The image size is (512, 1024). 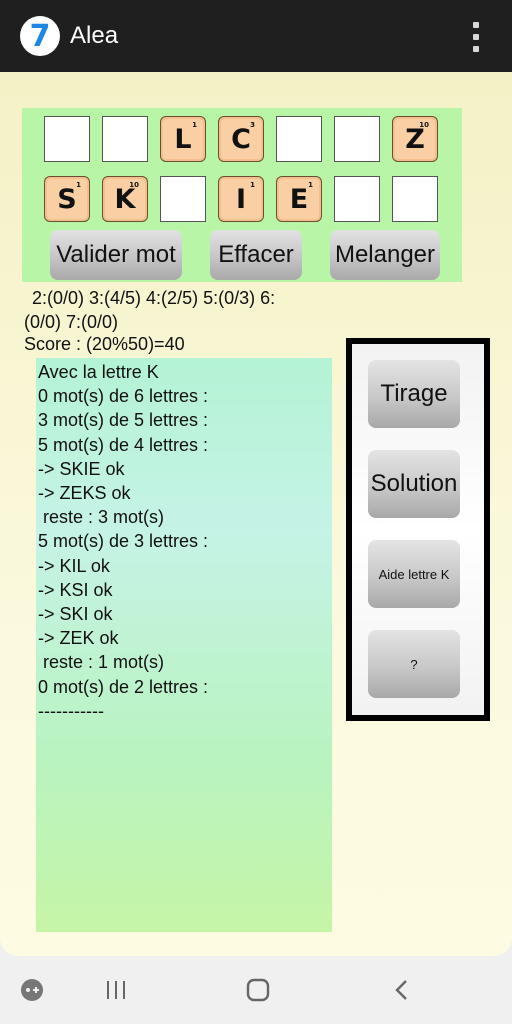 What do you see at coordinates (74, 565) in the screenshot?
I see `log-line: -> KIL ok` at bounding box center [74, 565].